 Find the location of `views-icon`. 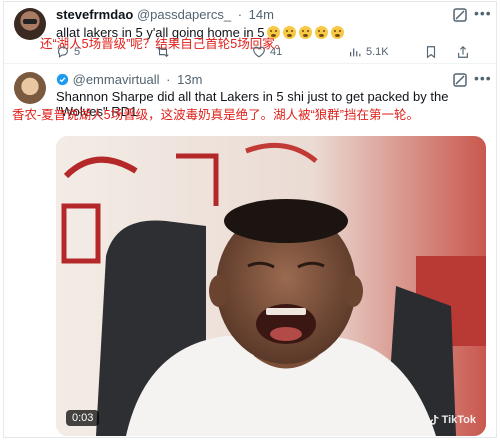

views-icon is located at coordinates (355, 52).